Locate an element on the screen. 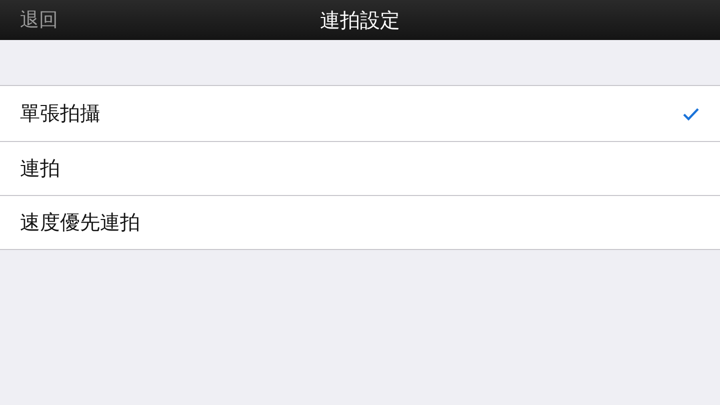 The image size is (720, 405). option-row: 單張拍攝 is located at coordinates (360, 113).